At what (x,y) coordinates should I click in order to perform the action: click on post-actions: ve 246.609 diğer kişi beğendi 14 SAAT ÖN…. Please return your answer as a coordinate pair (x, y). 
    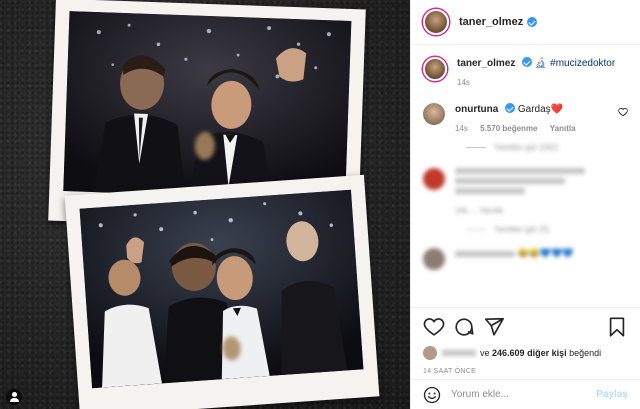
    Looking at the image, I should click on (525, 341).